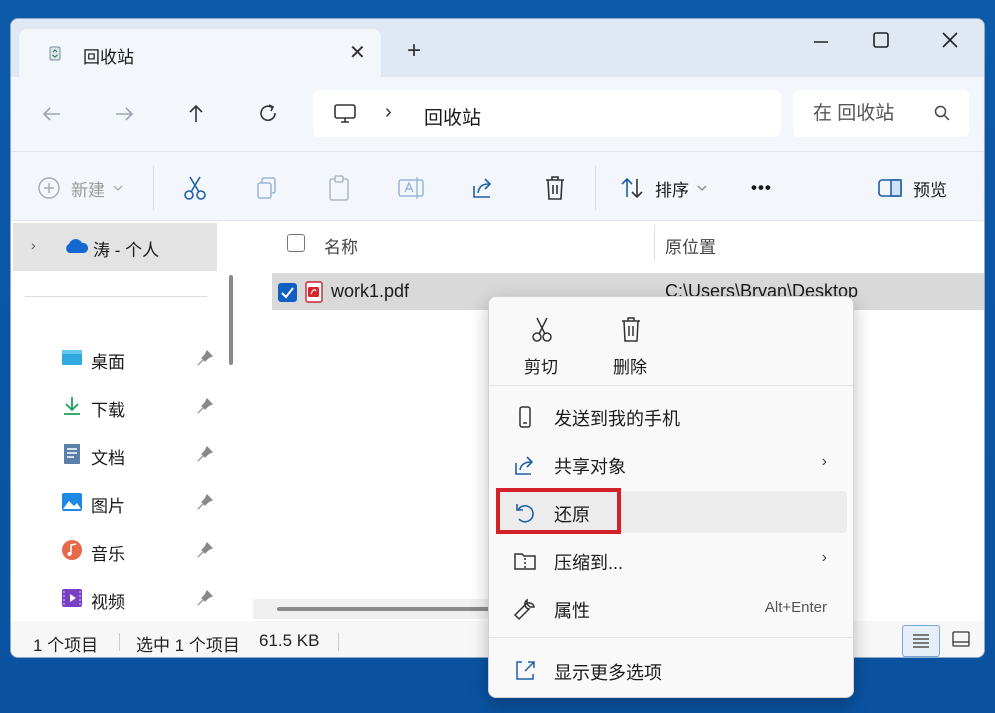  I want to click on row-checkbox, so click(287, 292).